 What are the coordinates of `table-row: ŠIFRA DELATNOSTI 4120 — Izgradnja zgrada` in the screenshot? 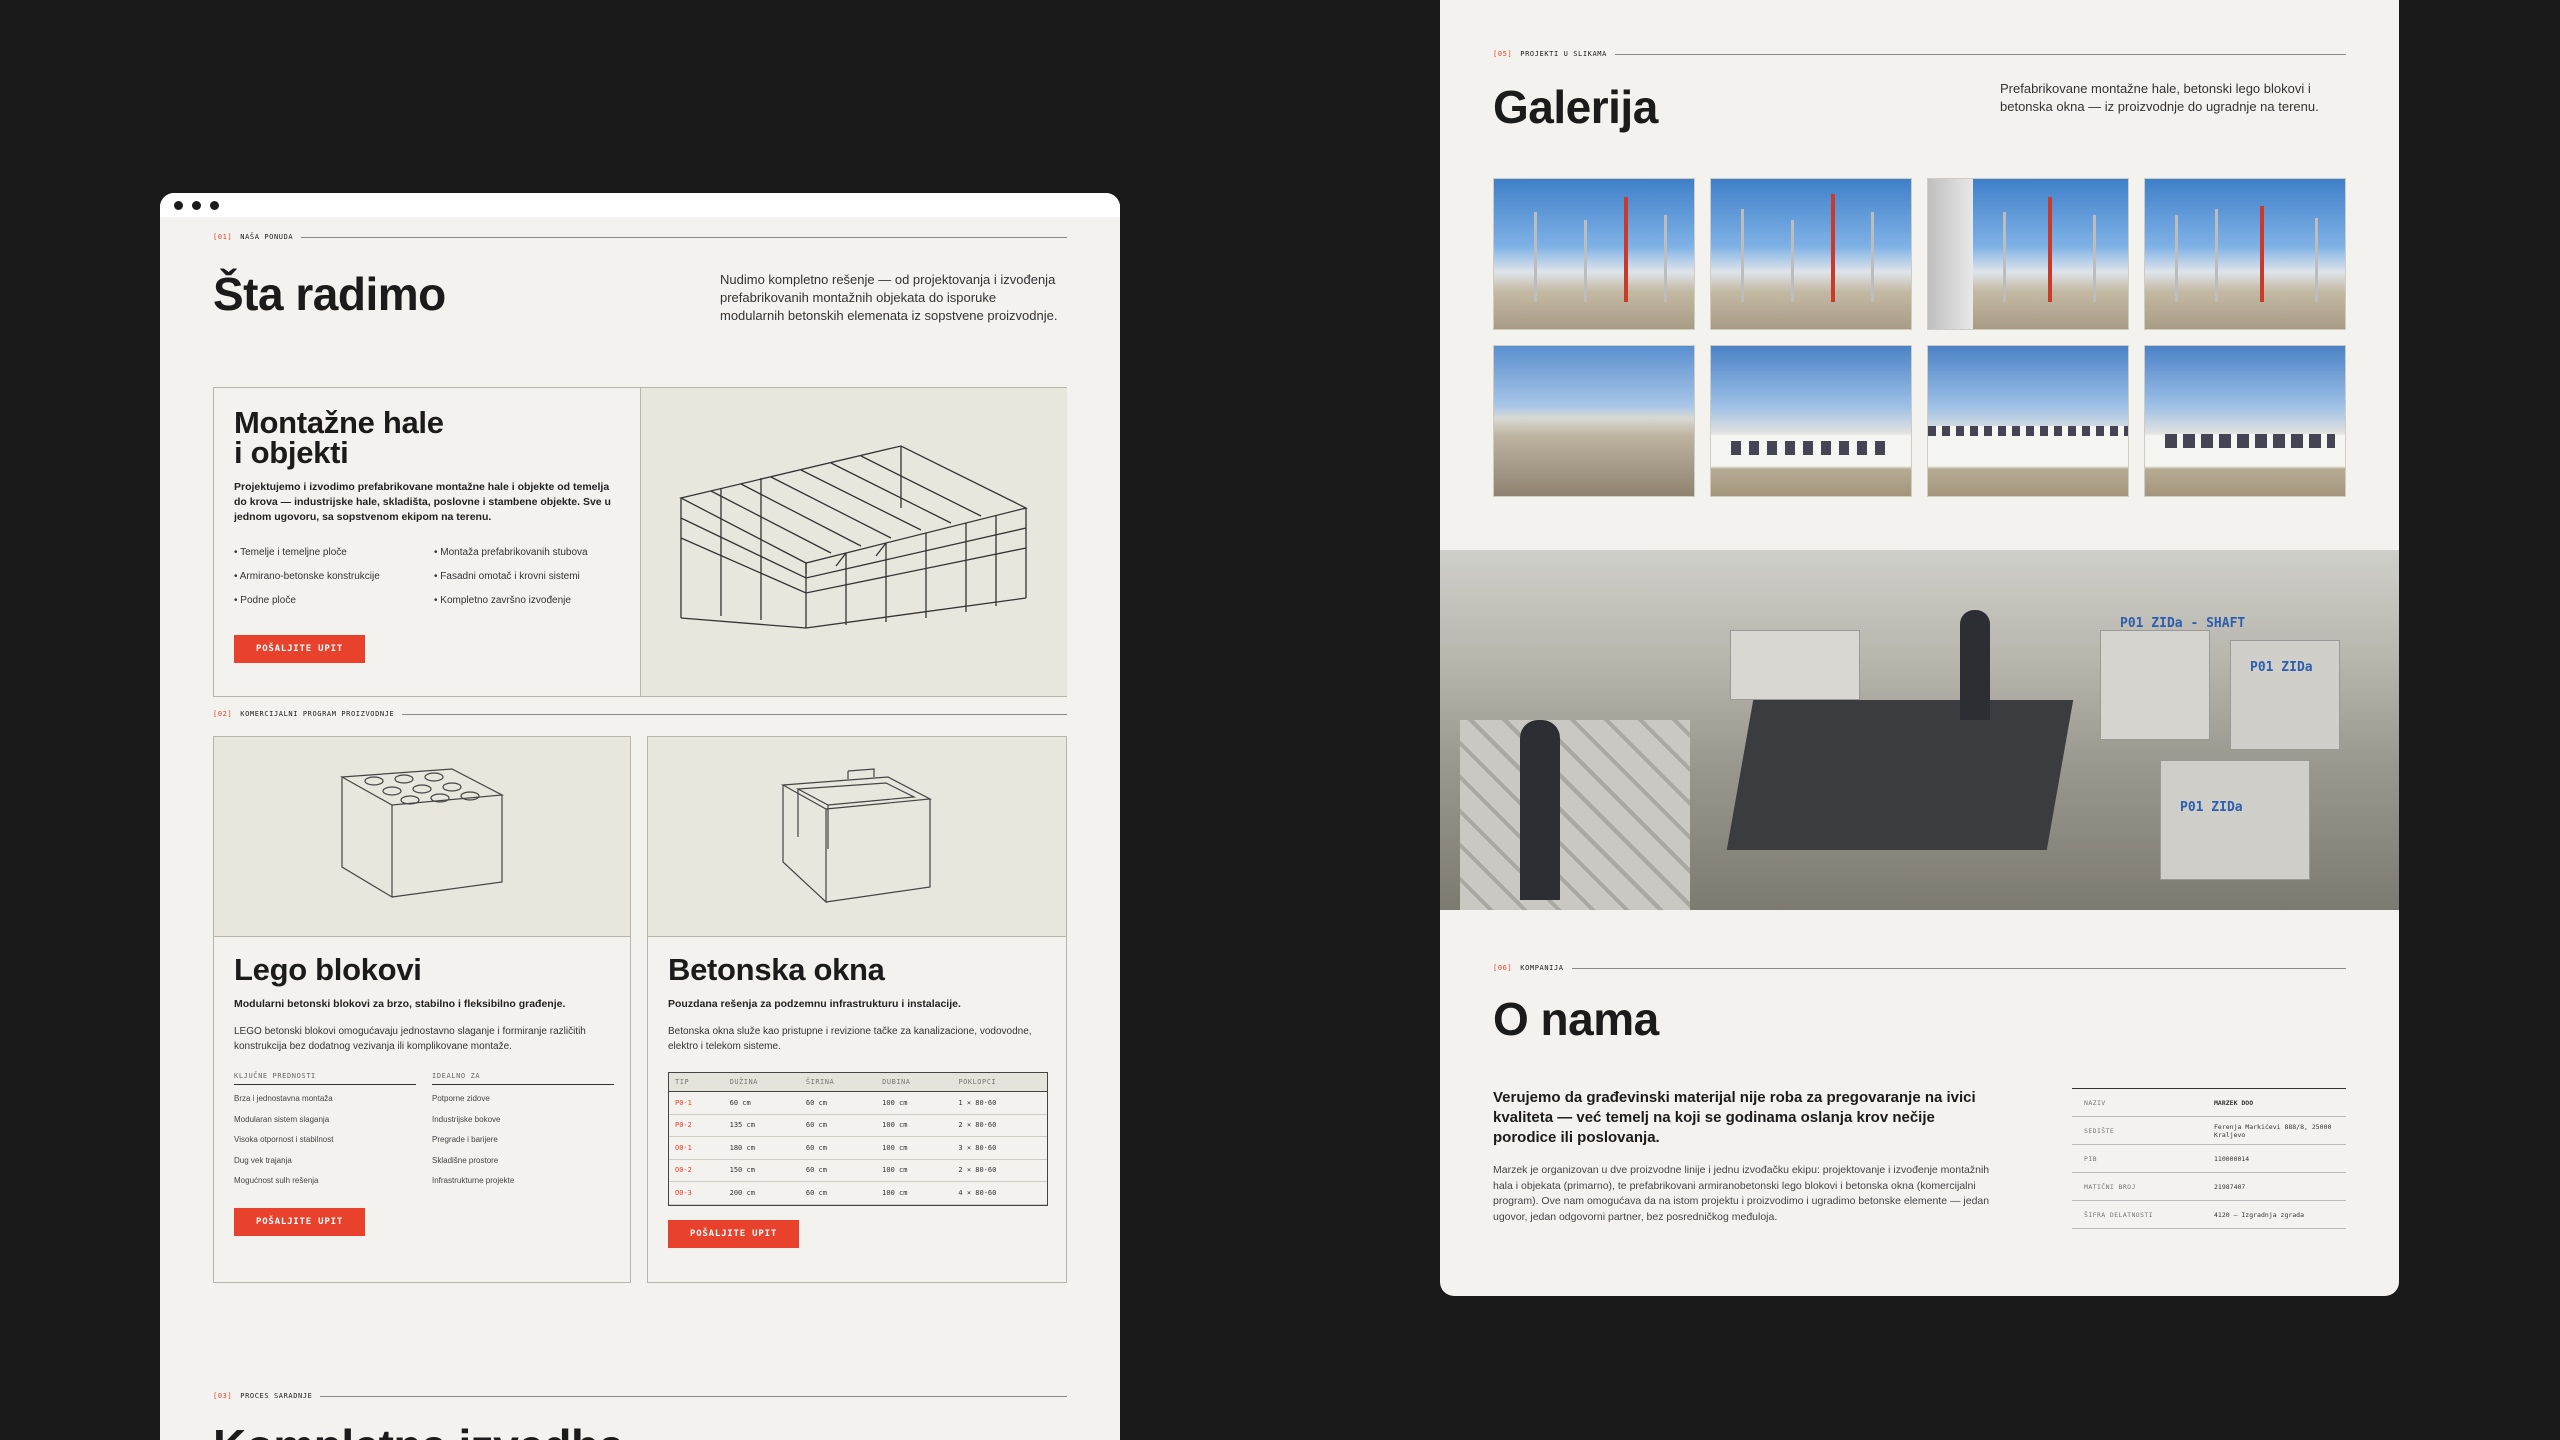 It's located at (2209, 1214).